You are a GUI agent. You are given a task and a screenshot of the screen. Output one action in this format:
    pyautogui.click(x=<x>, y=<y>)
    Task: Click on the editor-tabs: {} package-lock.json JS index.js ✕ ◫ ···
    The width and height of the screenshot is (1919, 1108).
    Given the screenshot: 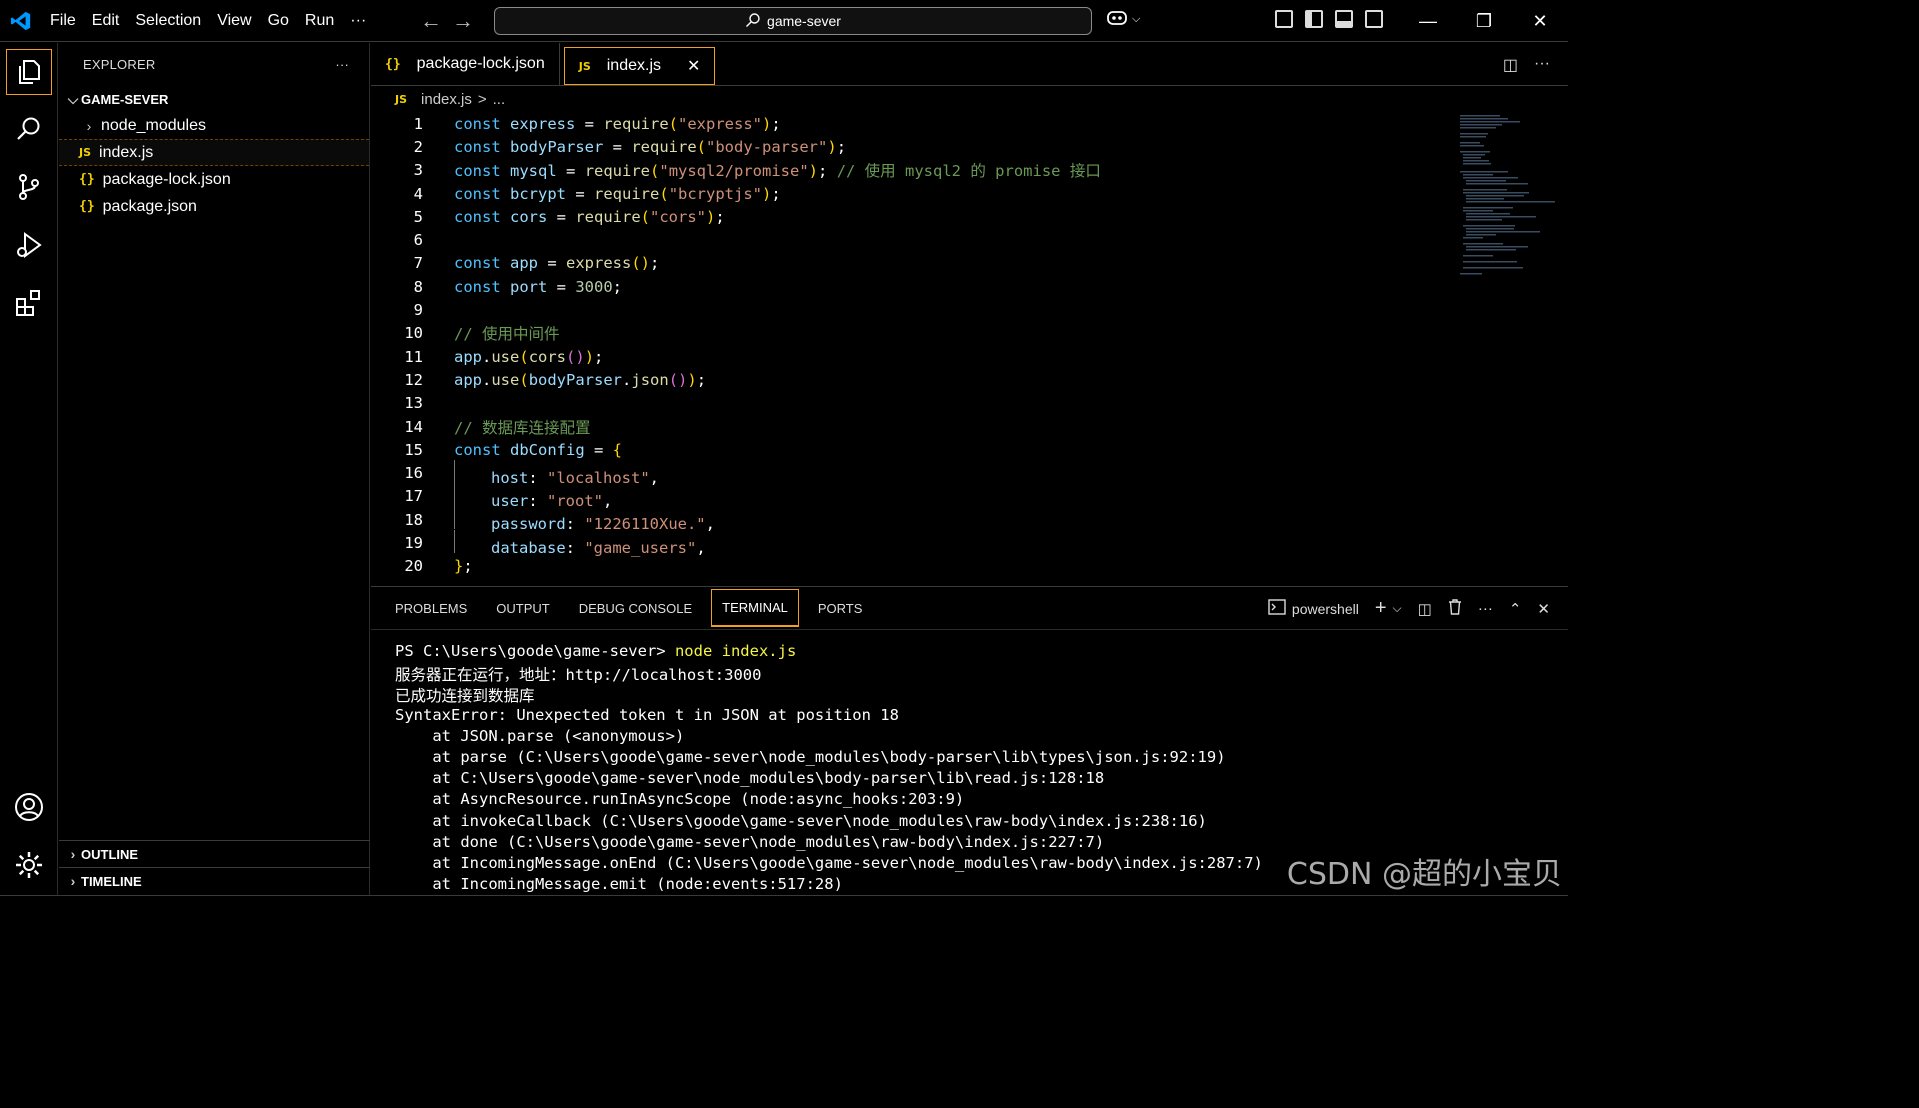 What is the action you would take?
    pyautogui.click(x=969, y=64)
    